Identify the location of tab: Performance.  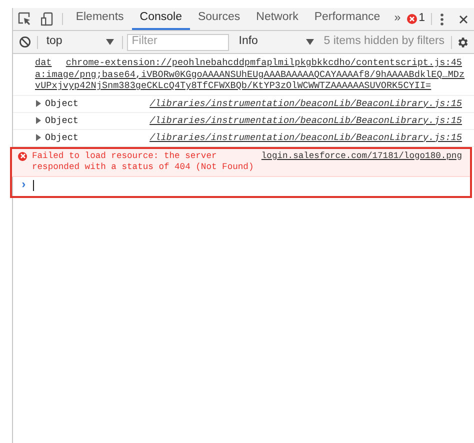
(347, 19).